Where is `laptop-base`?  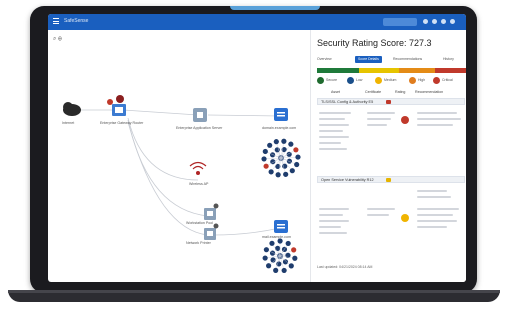
laptop-base is located at coordinates (254, 296).